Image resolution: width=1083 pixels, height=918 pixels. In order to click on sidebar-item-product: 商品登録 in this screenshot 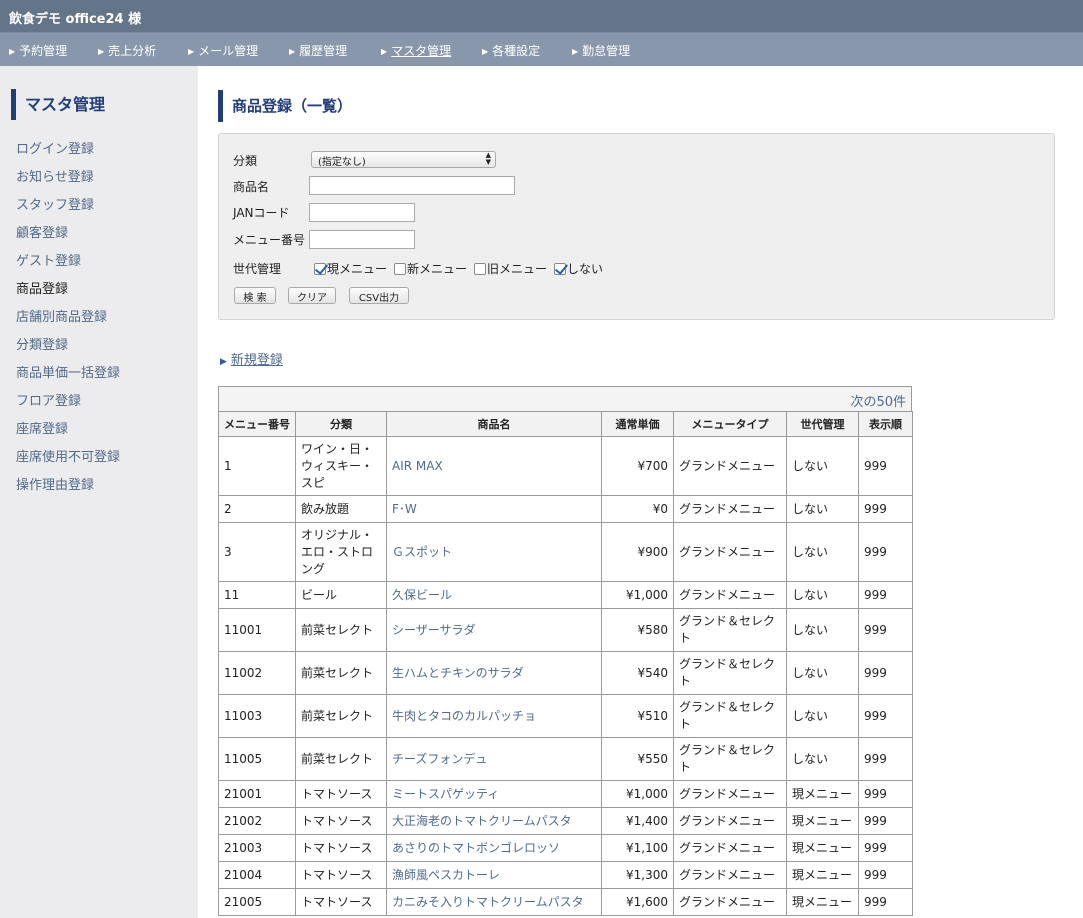, I will do `click(42, 287)`.